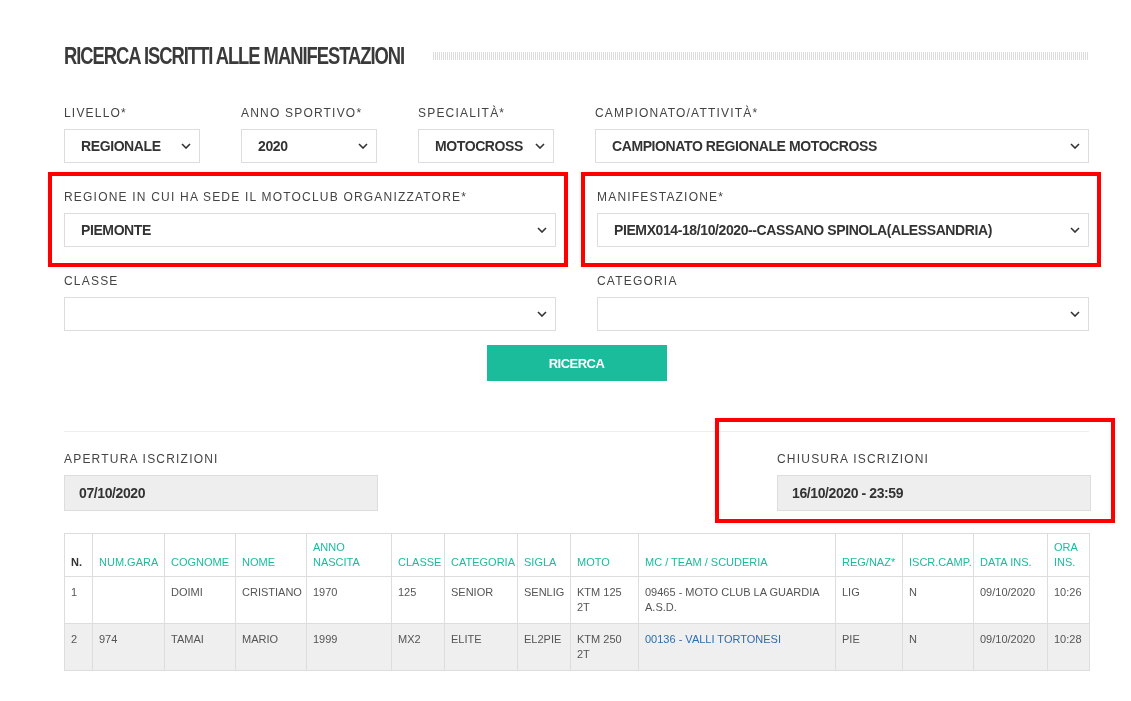 The height and width of the screenshot is (701, 1131). What do you see at coordinates (92, 281) in the screenshot?
I see `field-label: CLASSE` at bounding box center [92, 281].